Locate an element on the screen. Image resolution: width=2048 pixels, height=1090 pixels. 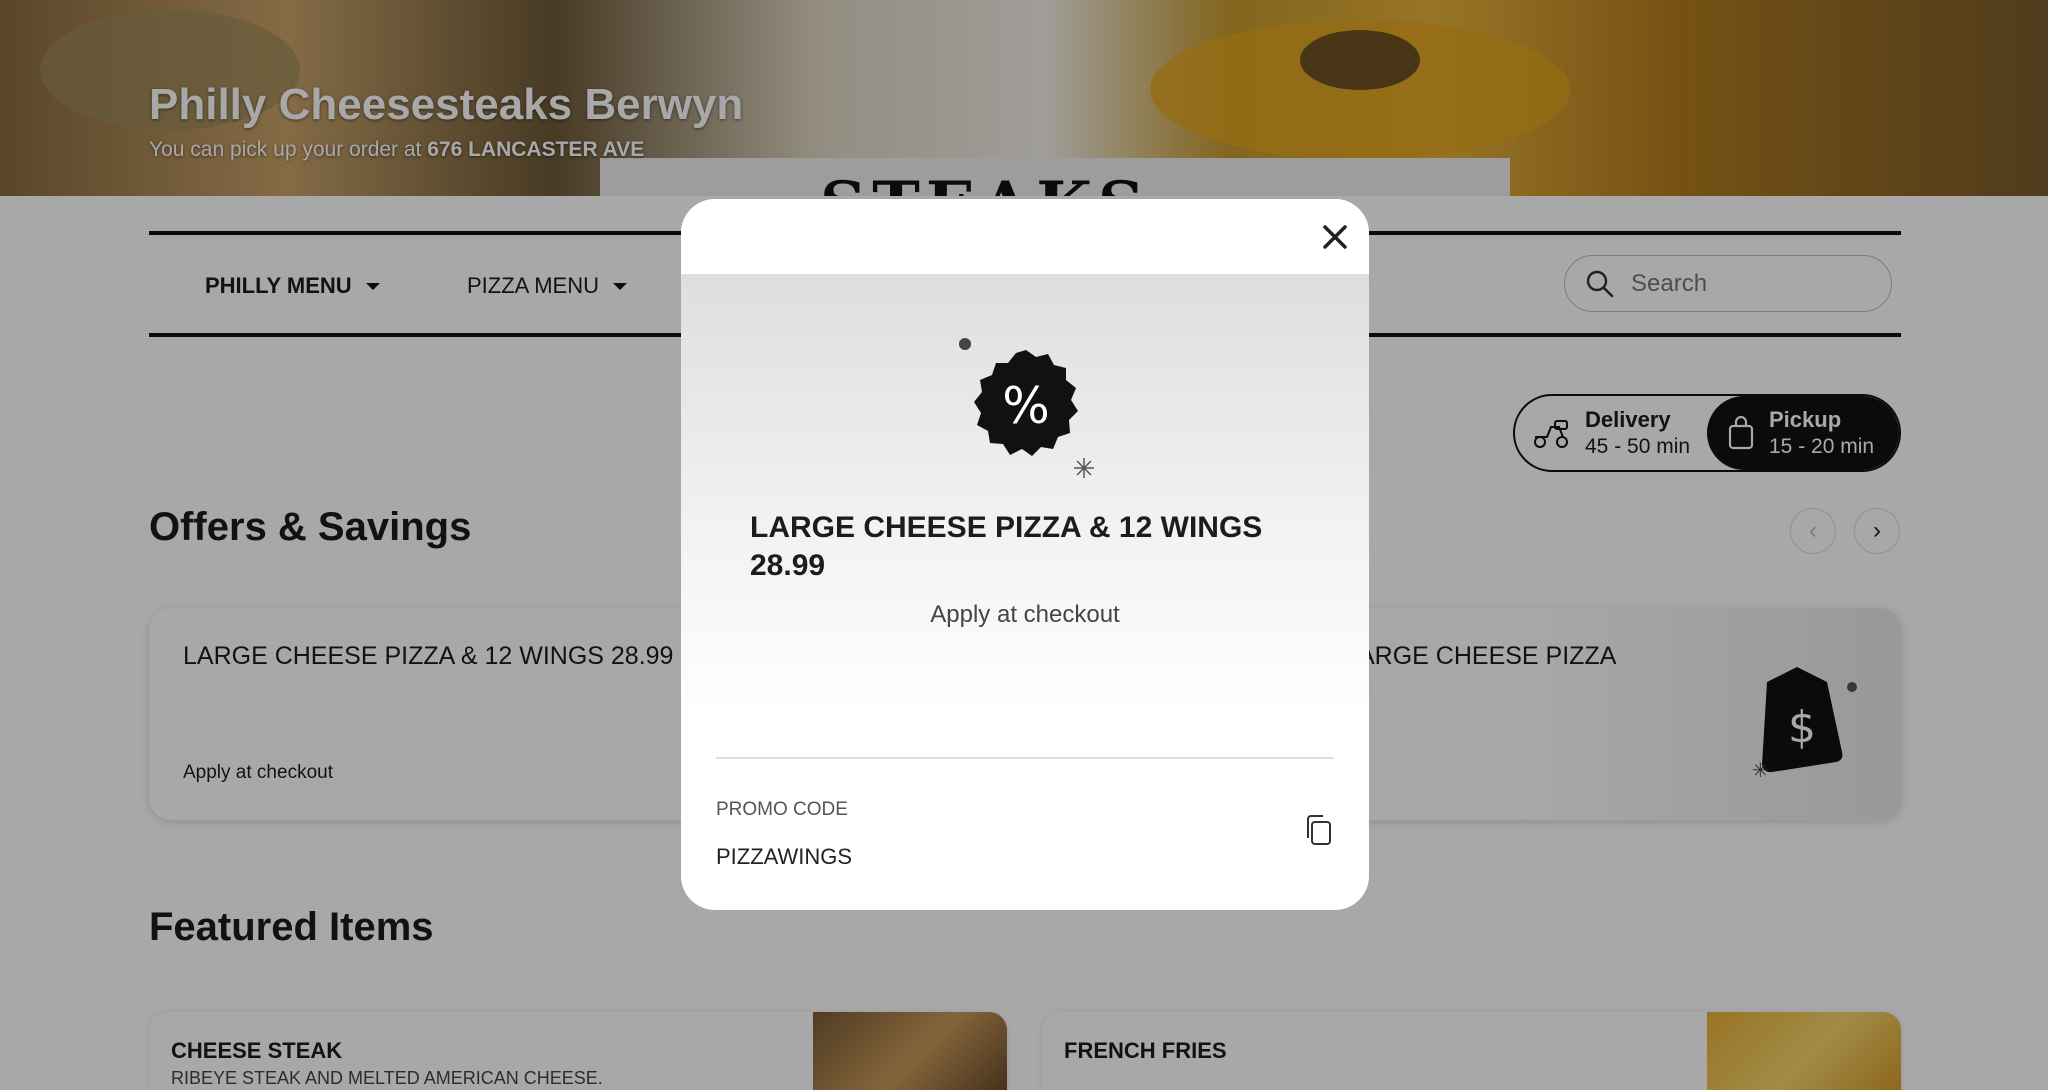
modal-offer-title: LARGE CHEESE PIZZA & 12 WINGS 28.99 is located at coordinates (1006, 546).